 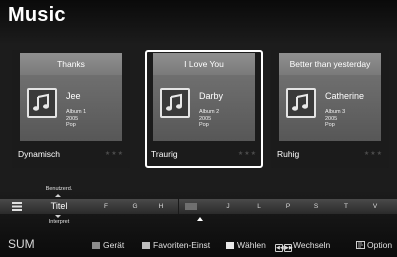 What do you see at coordinates (288, 154) in the screenshot?
I see `mood-label: Ruhig` at bounding box center [288, 154].